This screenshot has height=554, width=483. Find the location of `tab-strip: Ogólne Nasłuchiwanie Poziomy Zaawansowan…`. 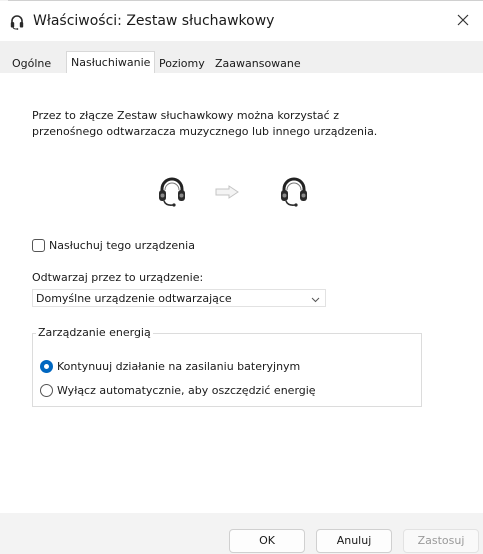

tab-strip: Ogólne Nasłuchiwanie Poziomy Zaawansowan… is located at coordinates (241, 57).